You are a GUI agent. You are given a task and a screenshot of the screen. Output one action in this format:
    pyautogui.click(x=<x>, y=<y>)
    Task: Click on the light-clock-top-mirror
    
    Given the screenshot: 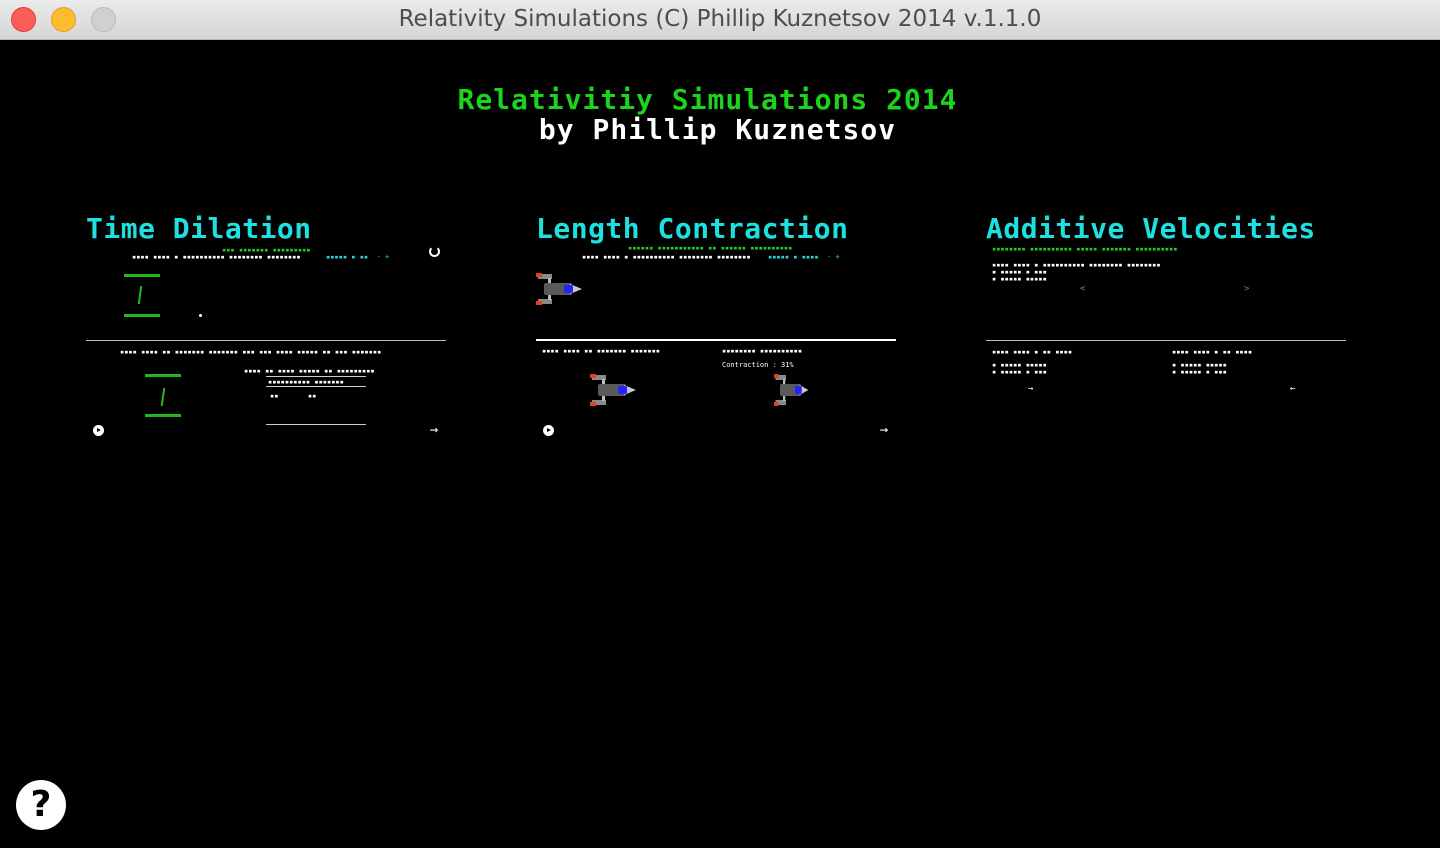 What is the action you would take?
    pyautogui.click(x=142, y=275)
    